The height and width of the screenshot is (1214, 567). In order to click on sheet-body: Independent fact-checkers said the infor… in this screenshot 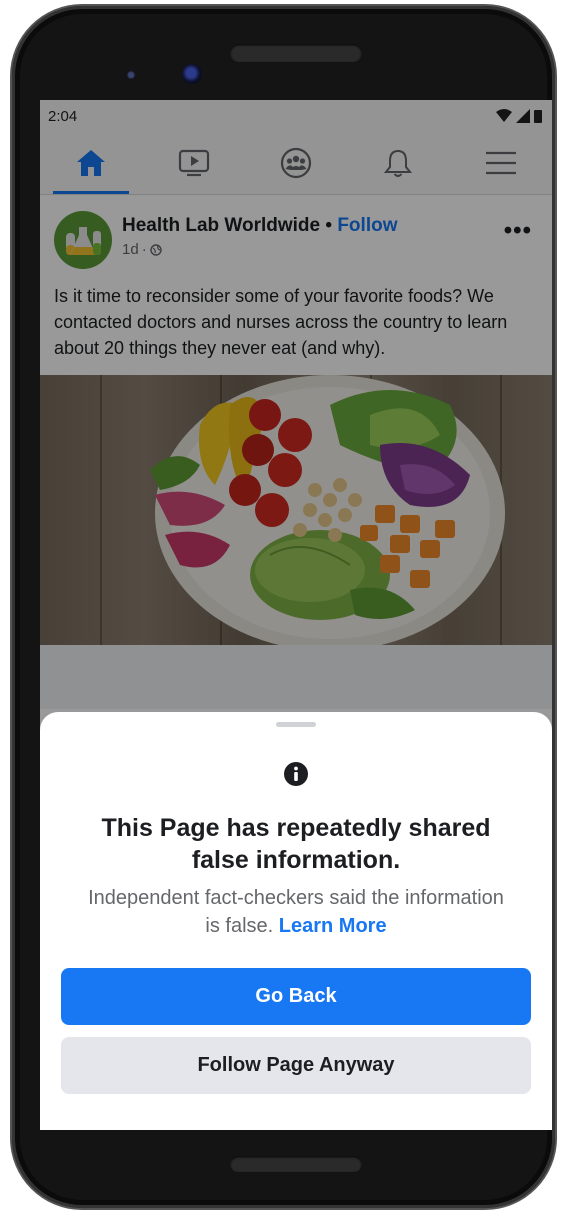, I will do `click(296, 912)`.